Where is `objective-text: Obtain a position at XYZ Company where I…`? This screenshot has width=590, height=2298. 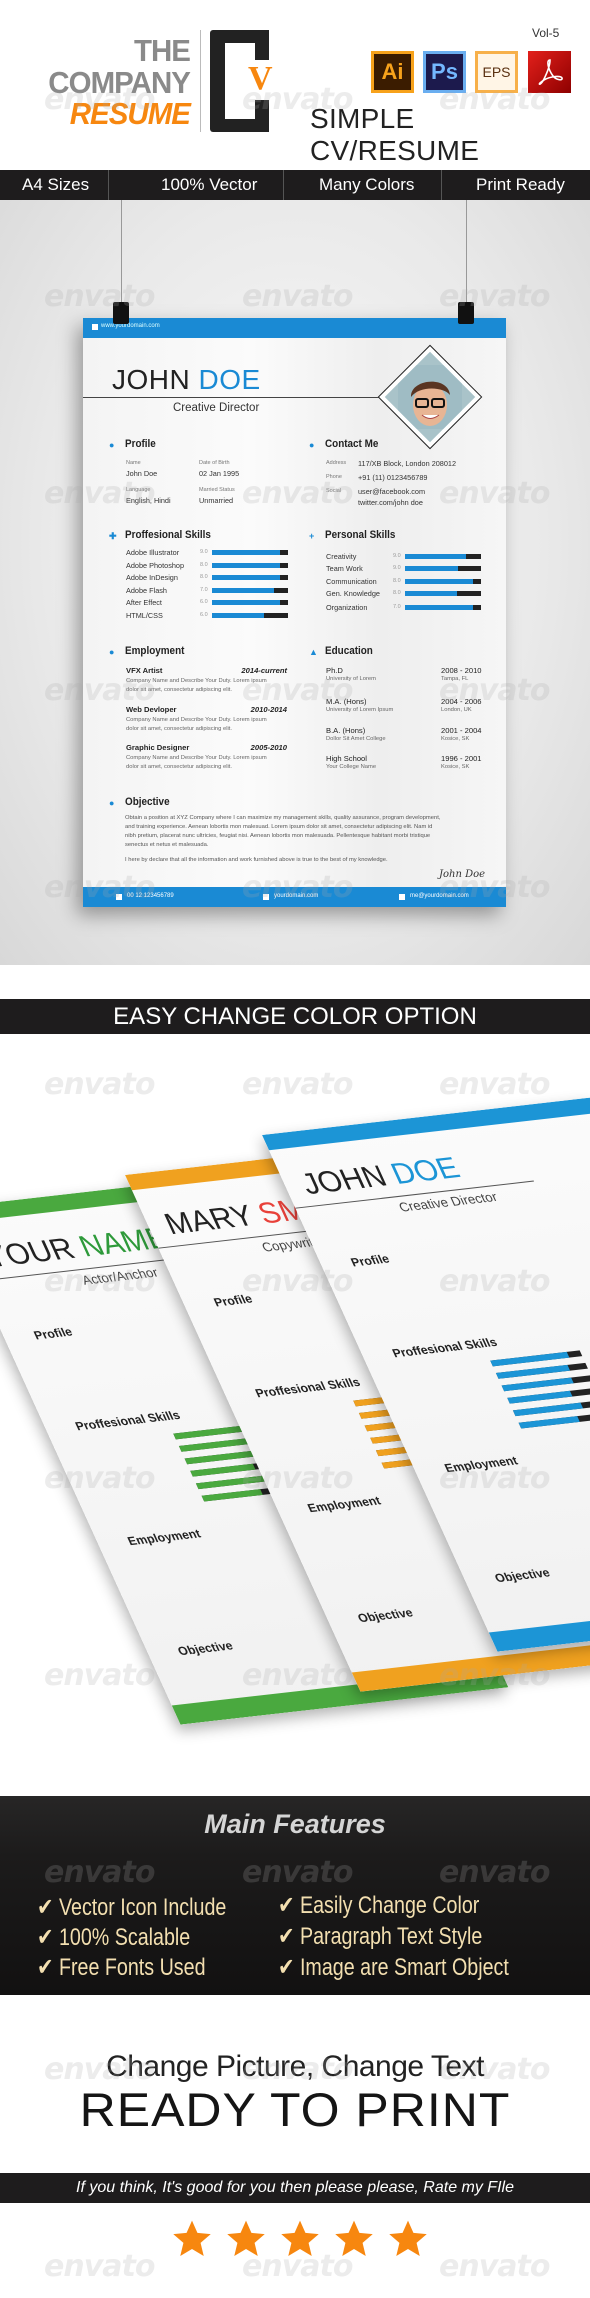
objective-text: Obtain a position at XYZ Company where I… is located at coordinates (283, 818).